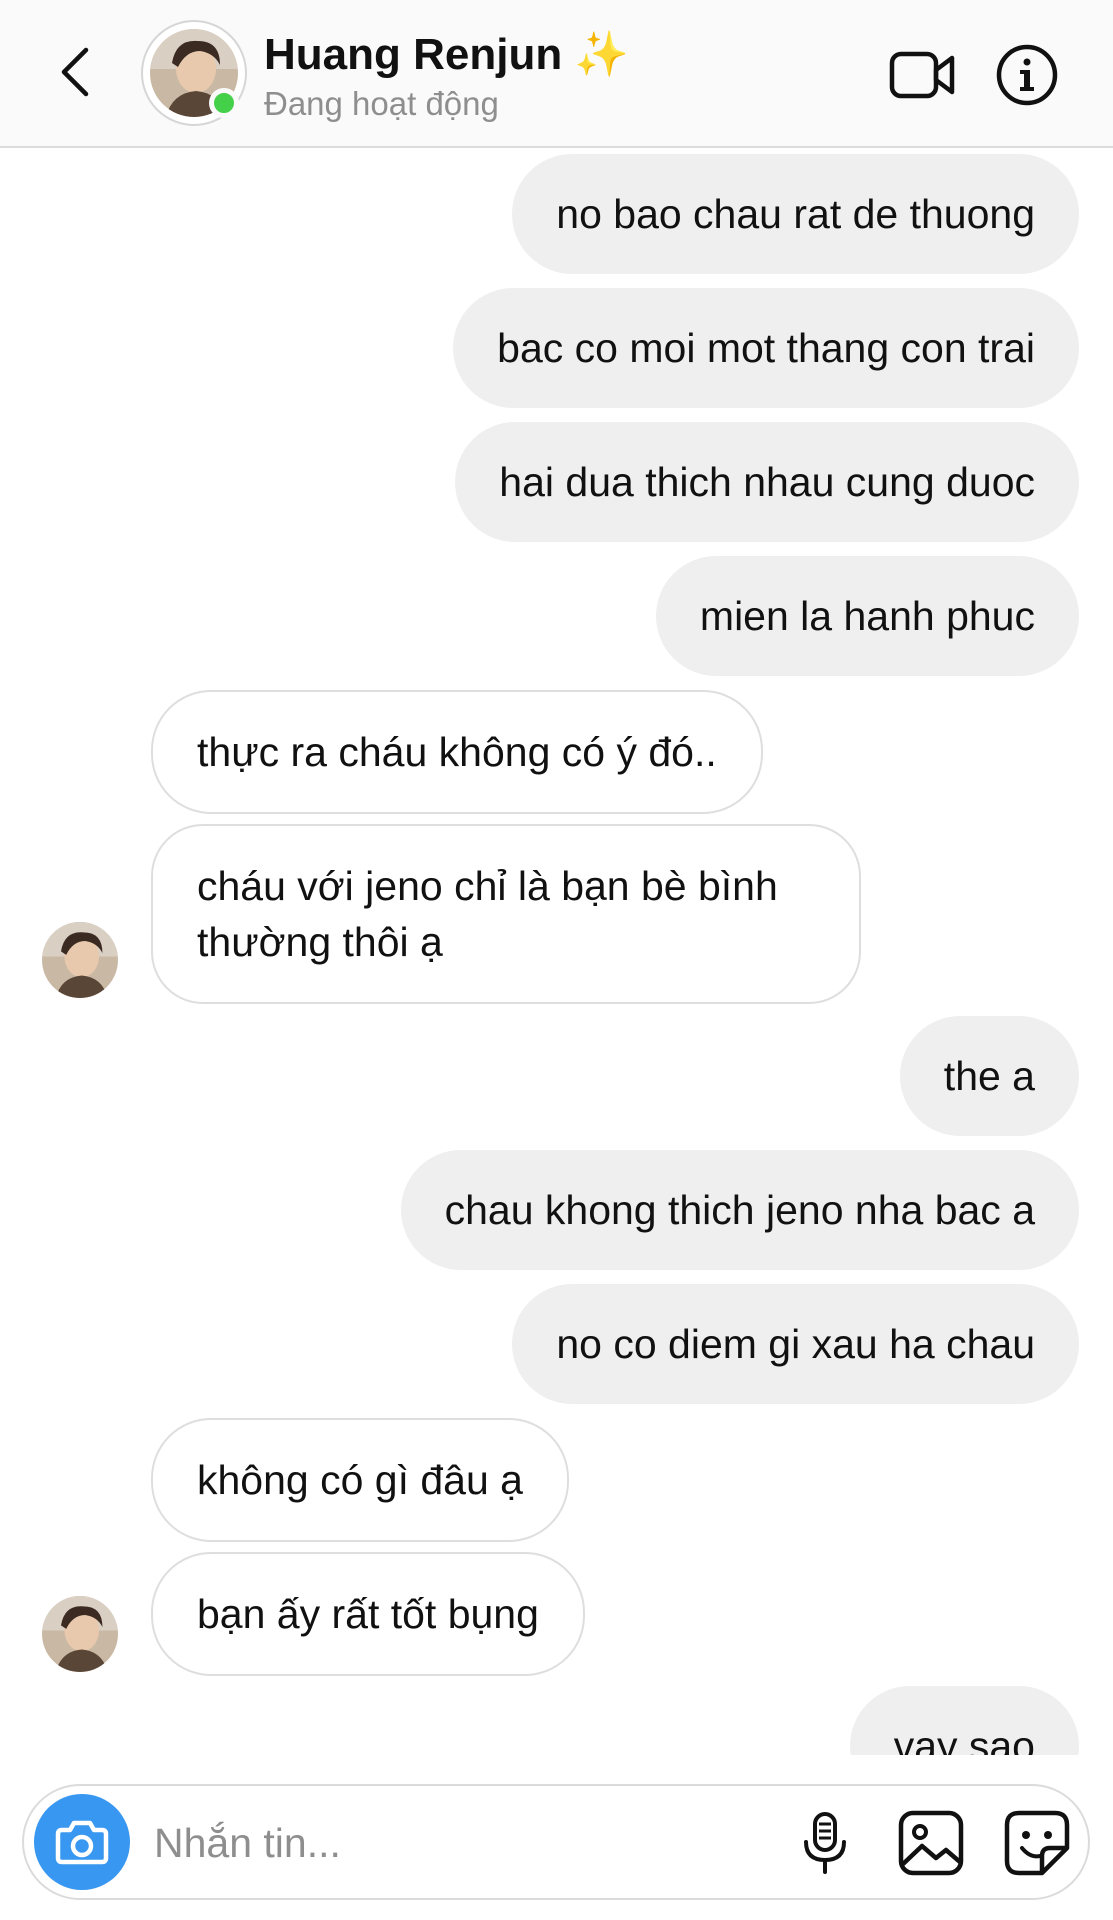 This screenshot has height=1920, width=1113. Describe the element at coordinates (739, 1210) in the screenshot. I see `sent-message: chau khong thich jeno nha bac a` at that location.